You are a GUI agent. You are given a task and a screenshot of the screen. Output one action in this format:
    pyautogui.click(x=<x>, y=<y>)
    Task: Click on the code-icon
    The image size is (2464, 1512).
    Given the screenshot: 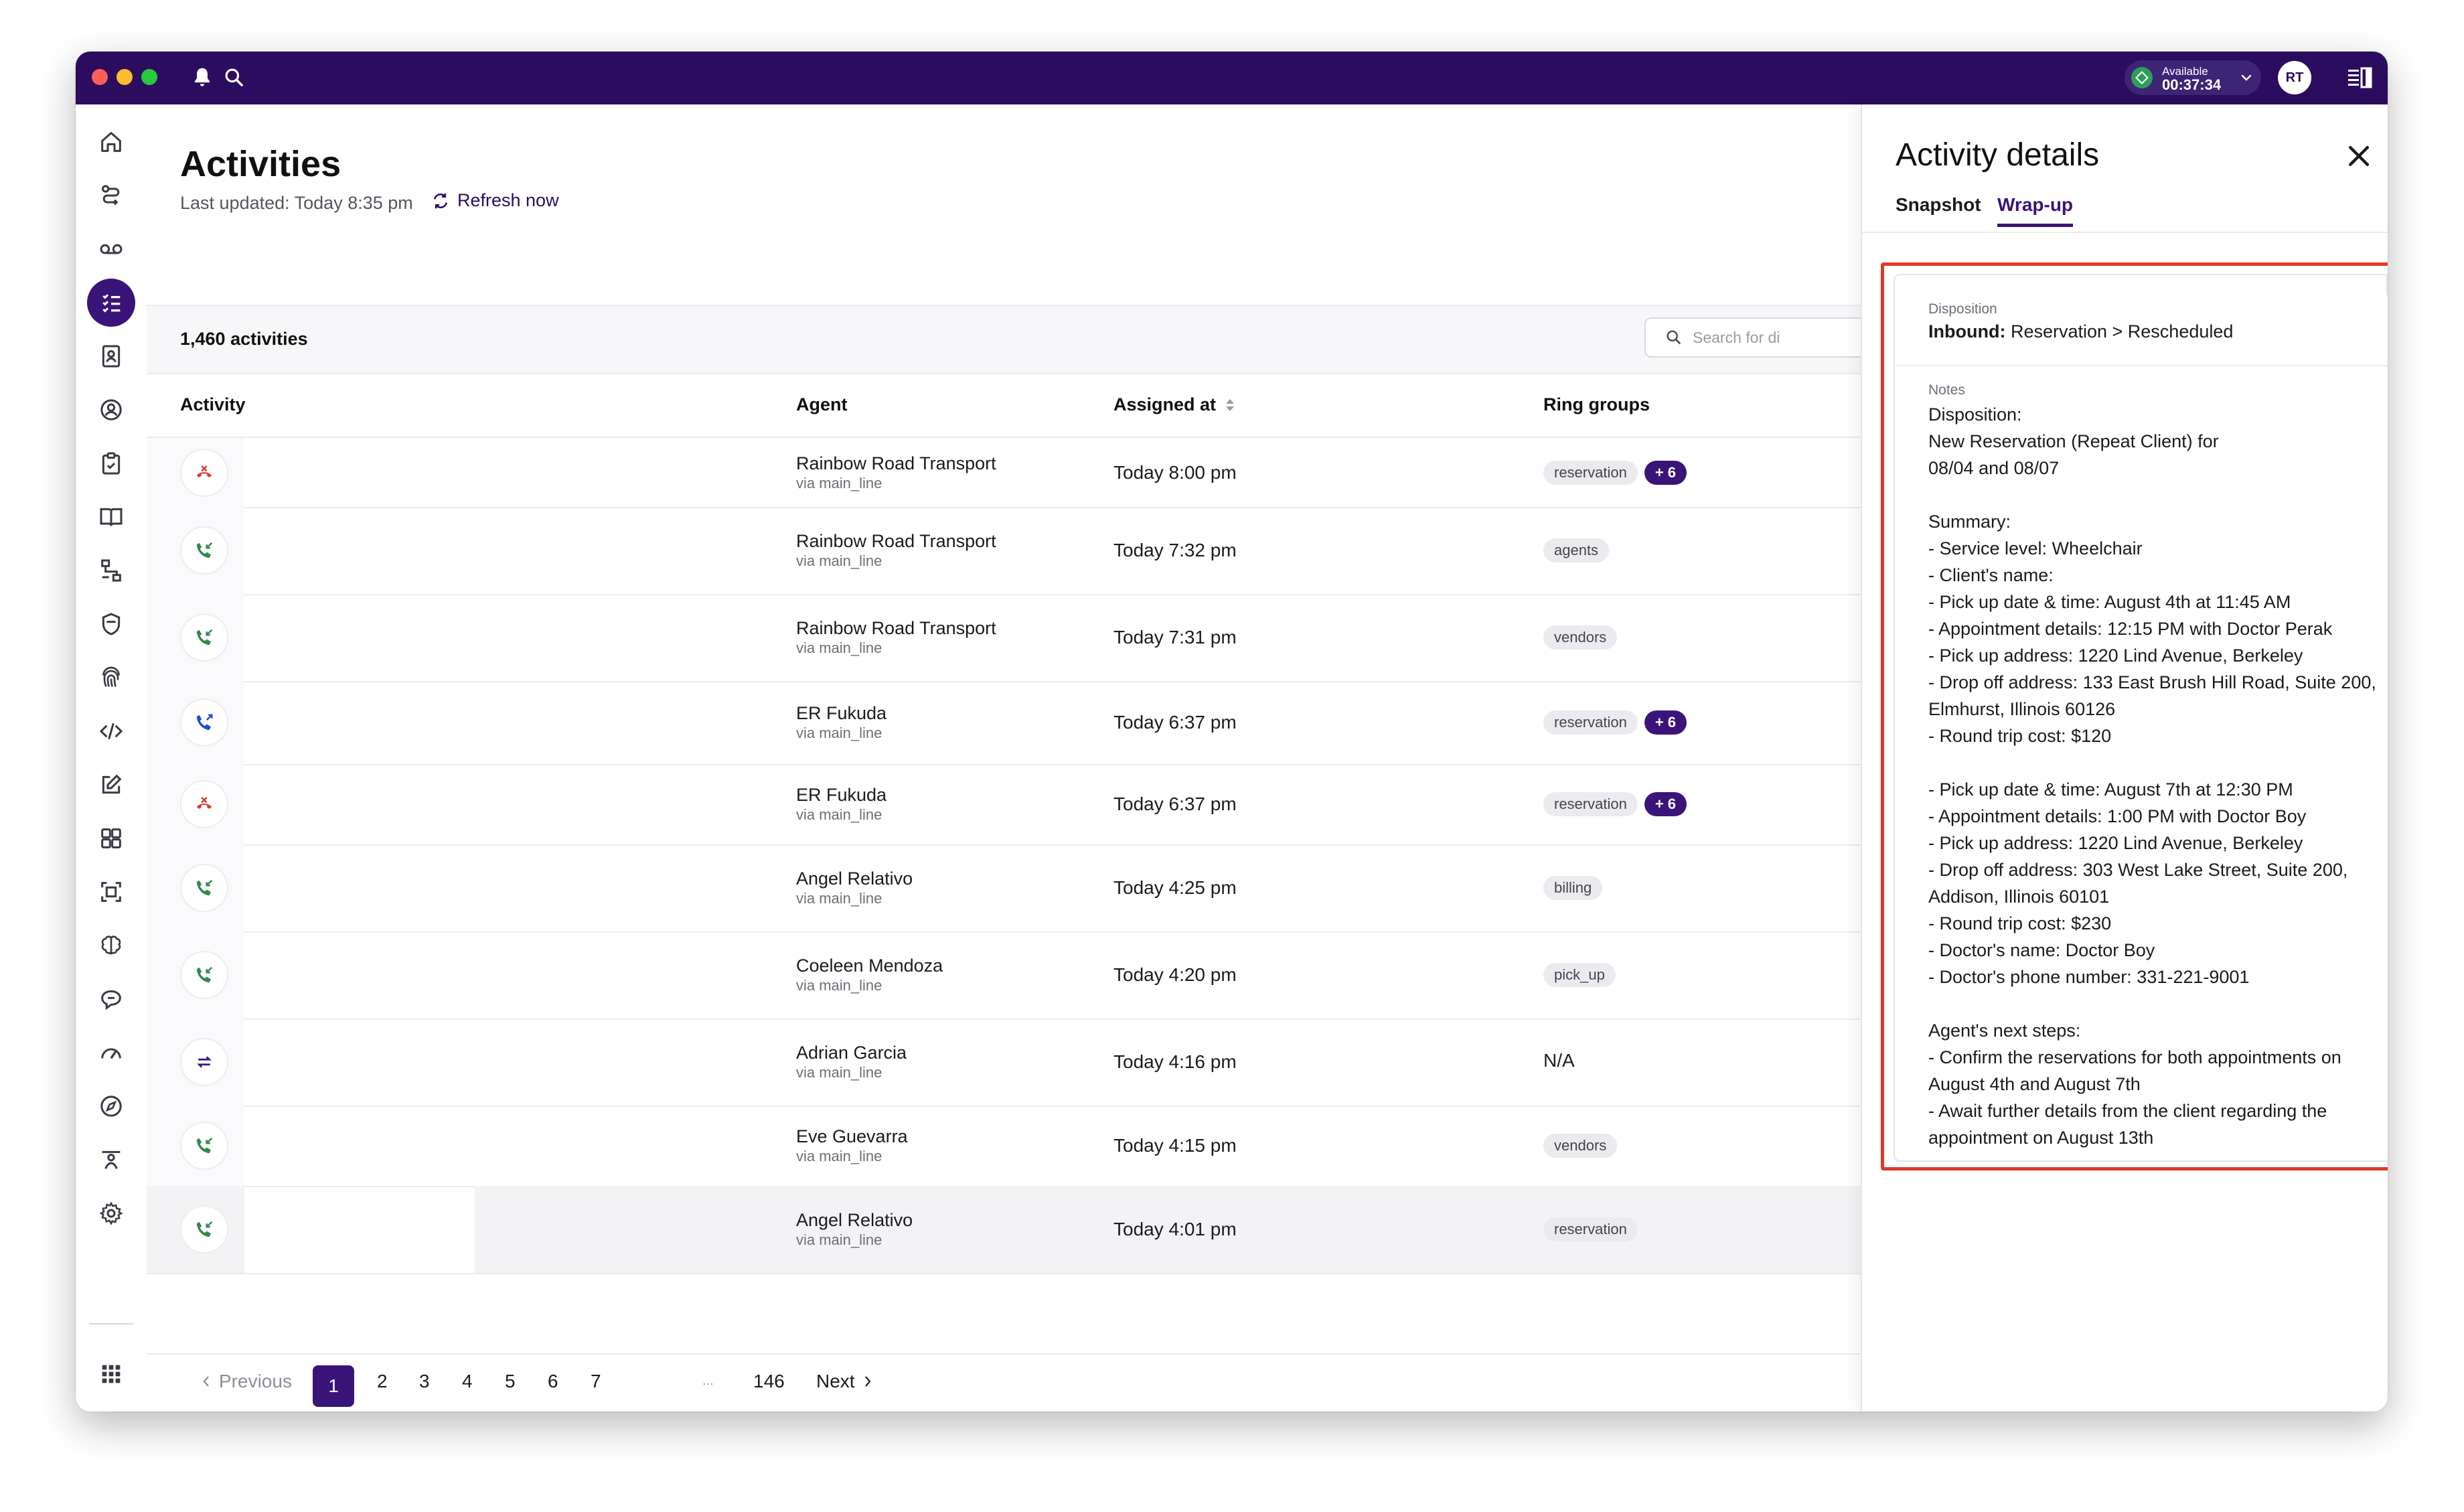 What is the action you would take?
    pyautogui.click(x=111, y=732)
    